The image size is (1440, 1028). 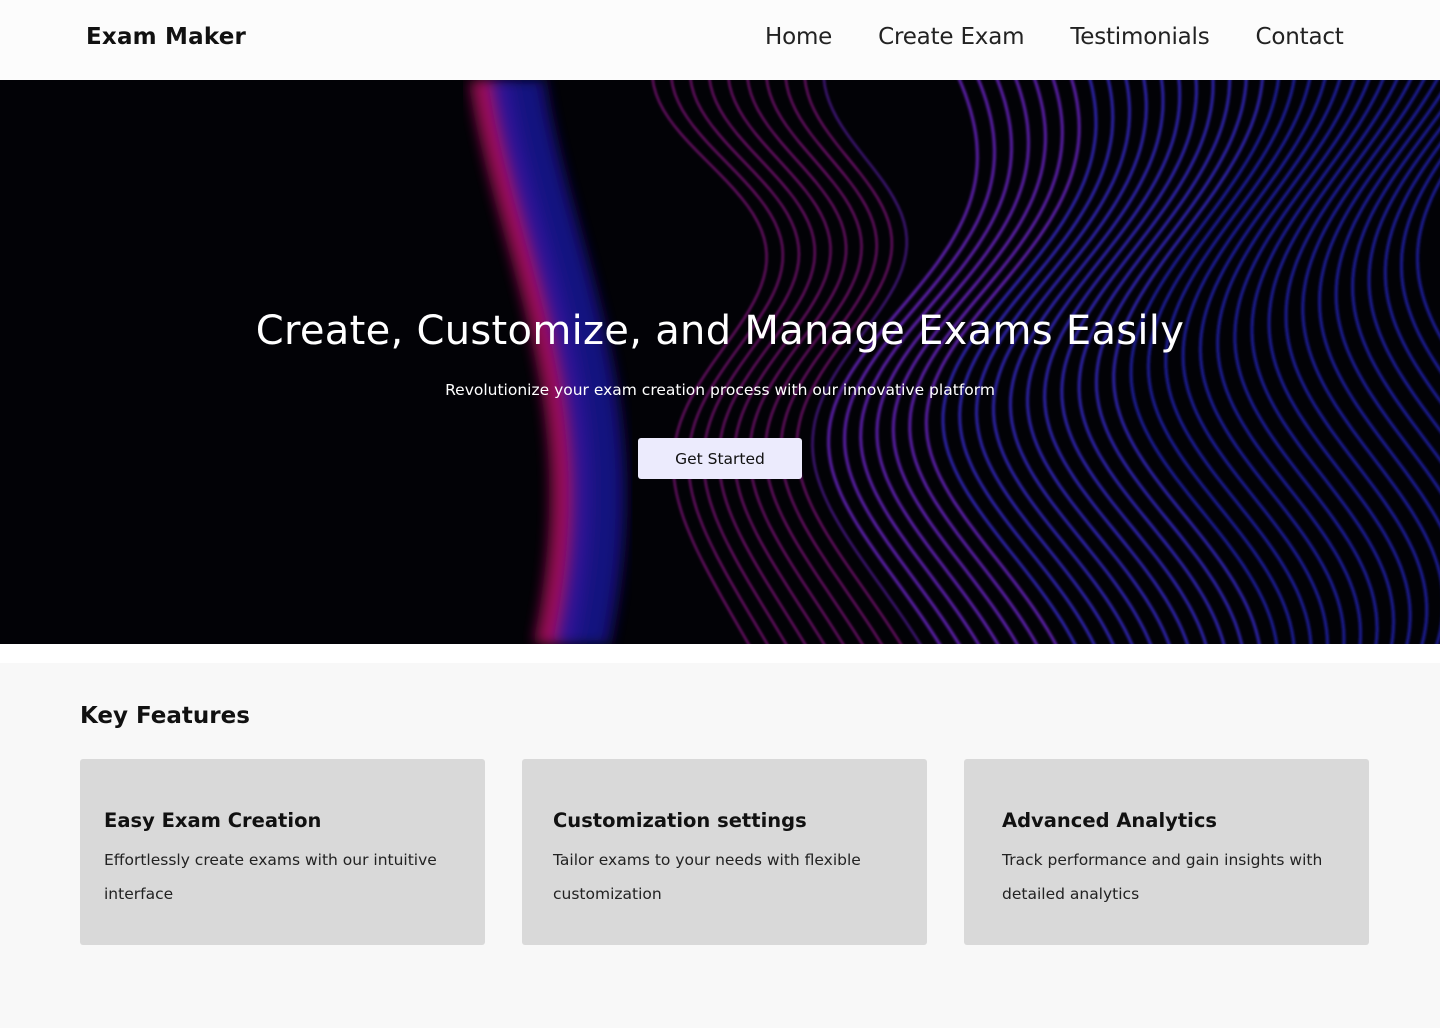 What do you see at coordinates (1139, 37) in the screenshot?
I see `nav-testimonials-link: Testimonials` at bounding box center [1139, 37].